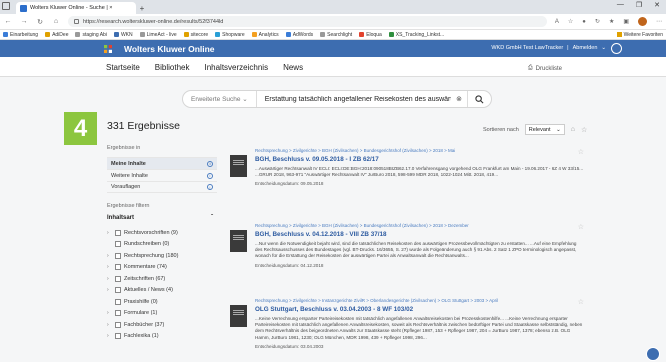  What do you see at coordinates (620, 5) in the screenshot?
I see `minimize-button: —` at bounding box center [620, 5].